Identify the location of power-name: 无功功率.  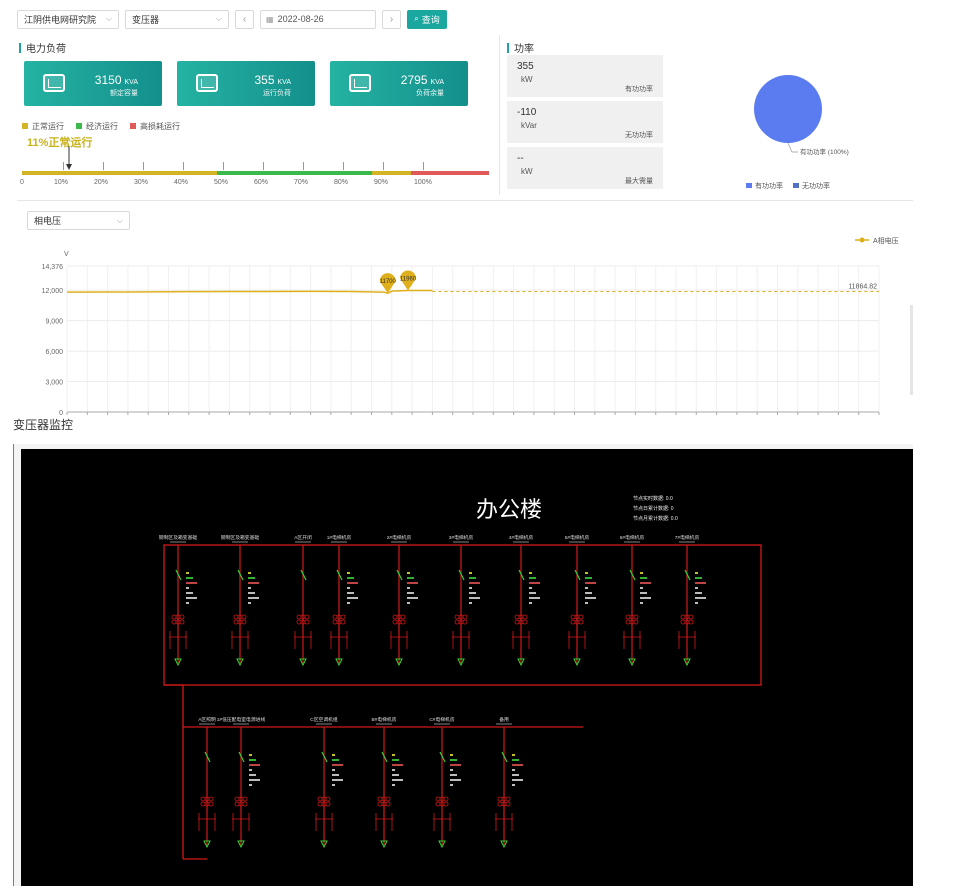
(639, 135).